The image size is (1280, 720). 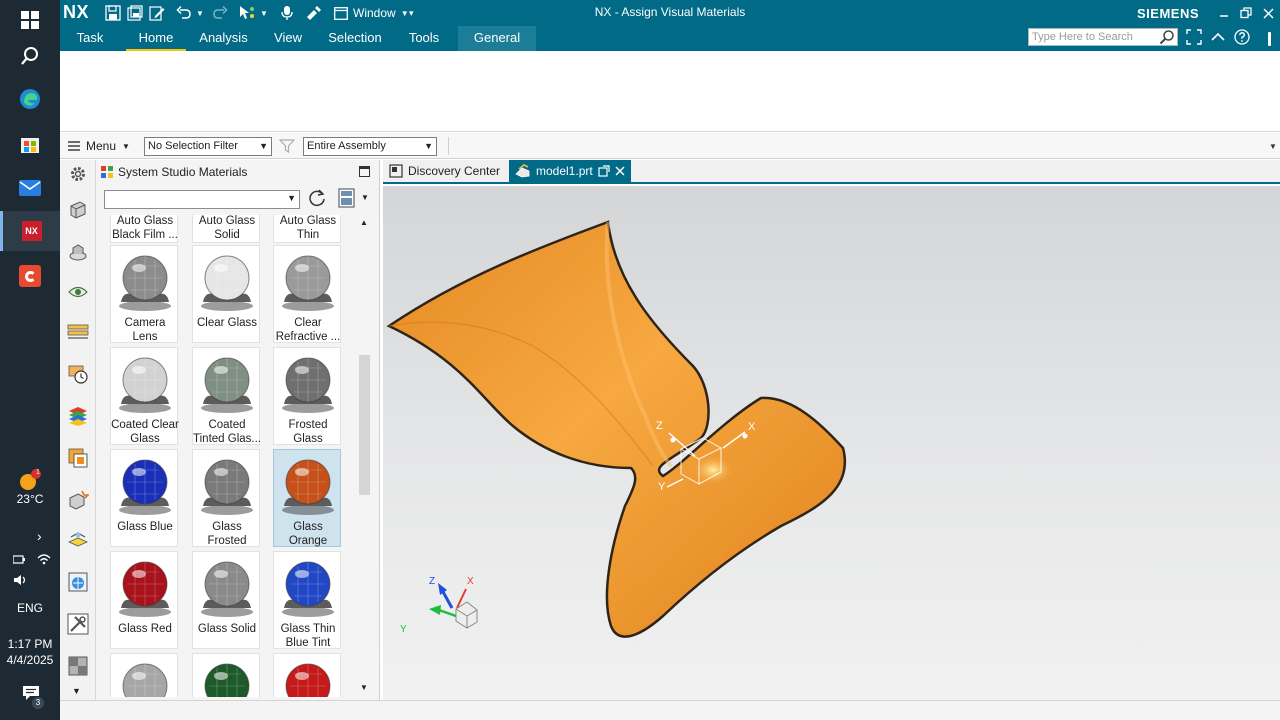 What do you see at coordinates (1218, 38) in the screenshot?
I see `collapse-ribbon-icon` at bounding box center [1218, 38].